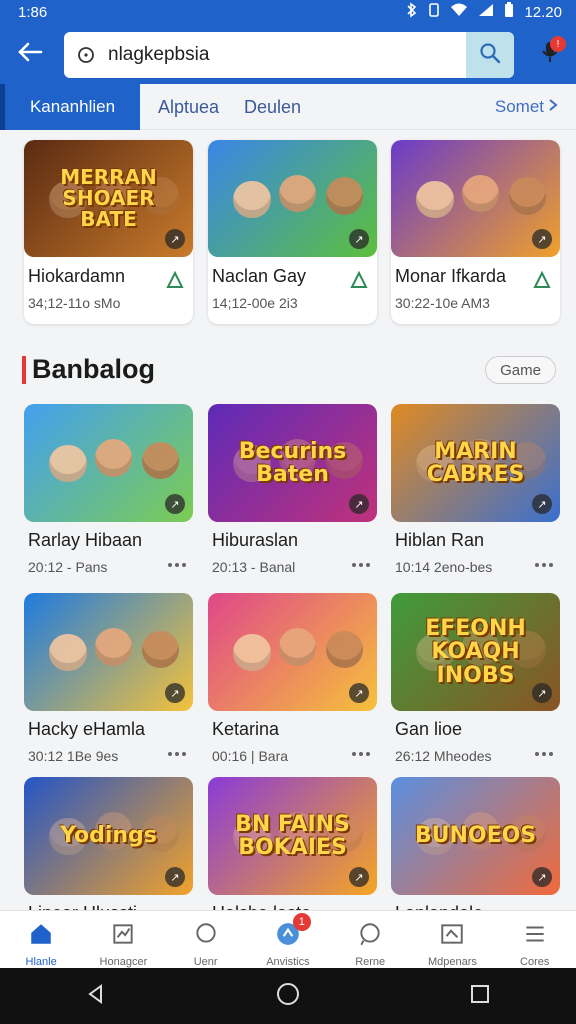 Image resolution: width=576 pixels, height=1024 pixels. What do you see at coordinates (272, 107) in the screenshot?
I see `tab-3: Deulen` at bounding box center [272, 107].